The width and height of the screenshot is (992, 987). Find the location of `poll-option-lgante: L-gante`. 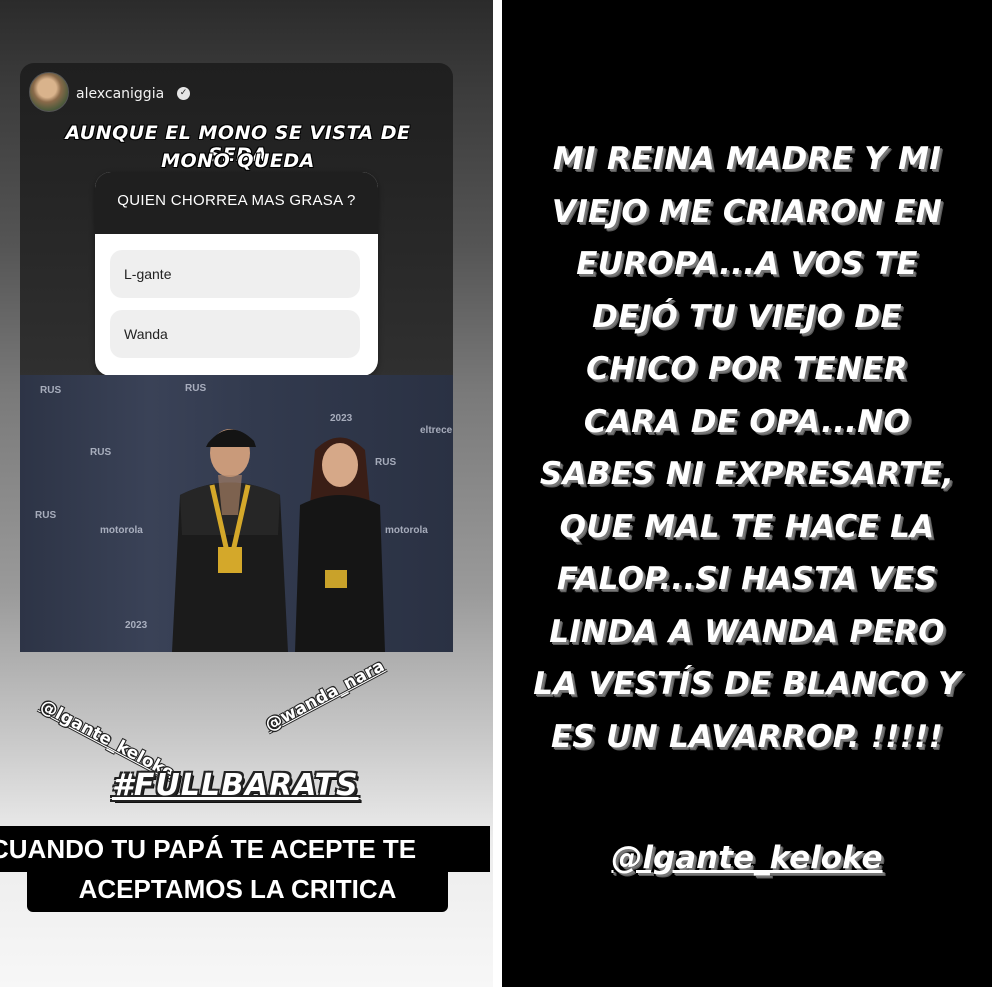

poll-option-lgante: L-gante is located at coordinates (235, 274).